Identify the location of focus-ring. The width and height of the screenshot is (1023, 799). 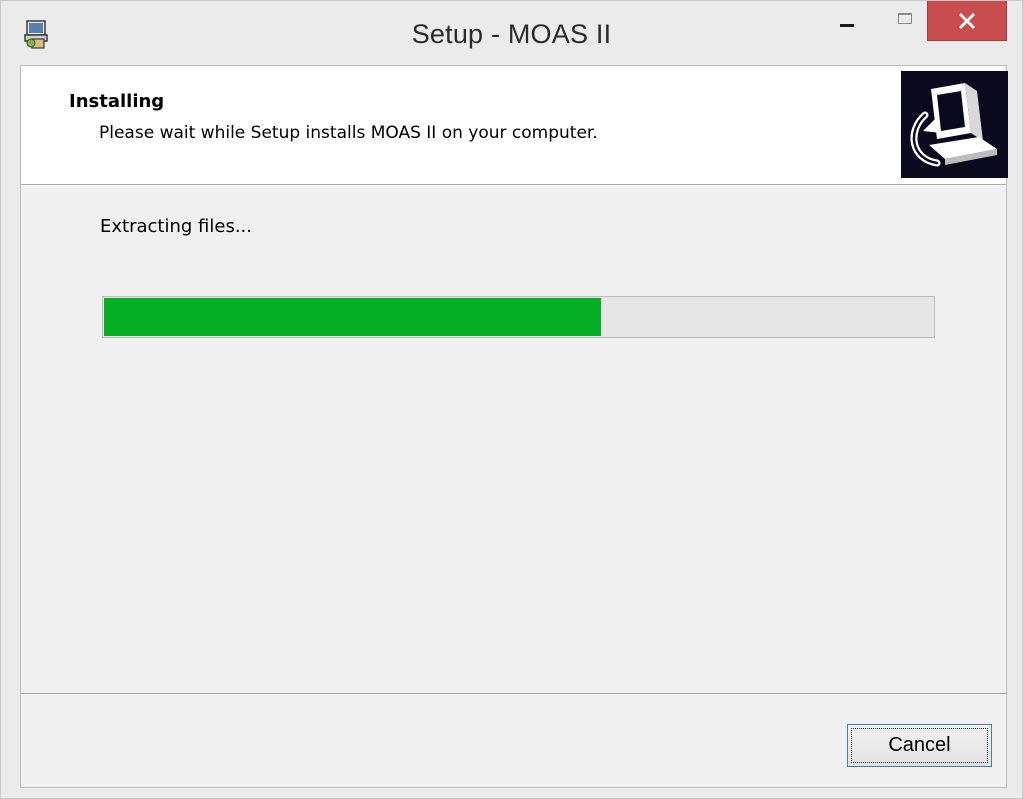
(919, 745).